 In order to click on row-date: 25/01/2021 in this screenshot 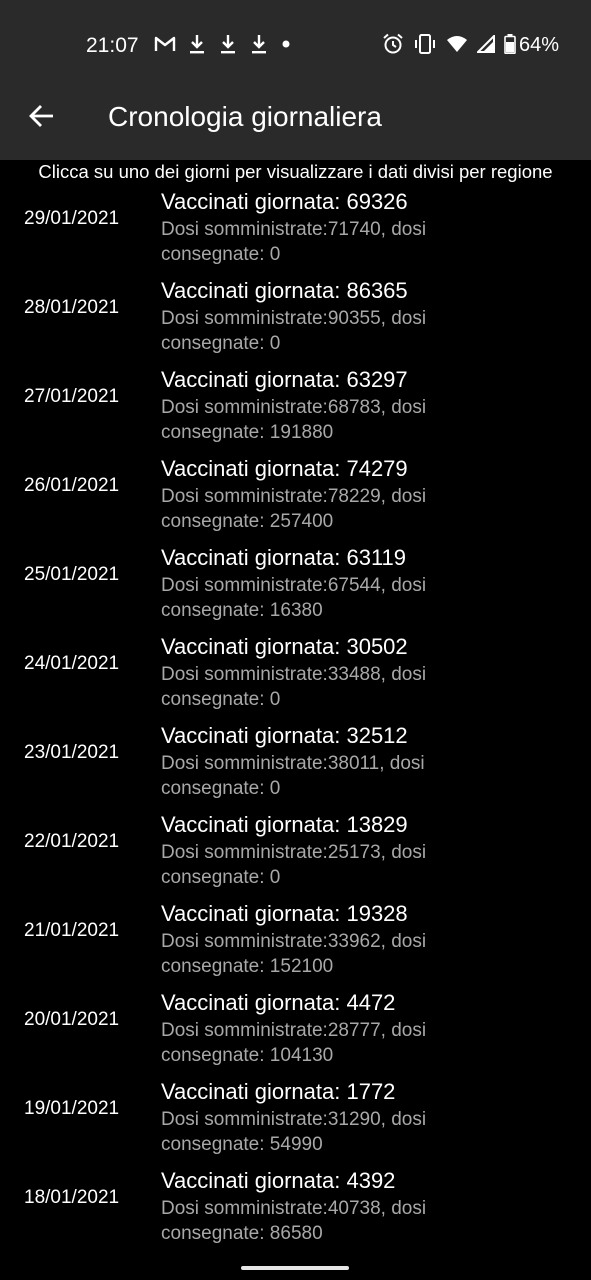, I will do `click(72, 574)`.